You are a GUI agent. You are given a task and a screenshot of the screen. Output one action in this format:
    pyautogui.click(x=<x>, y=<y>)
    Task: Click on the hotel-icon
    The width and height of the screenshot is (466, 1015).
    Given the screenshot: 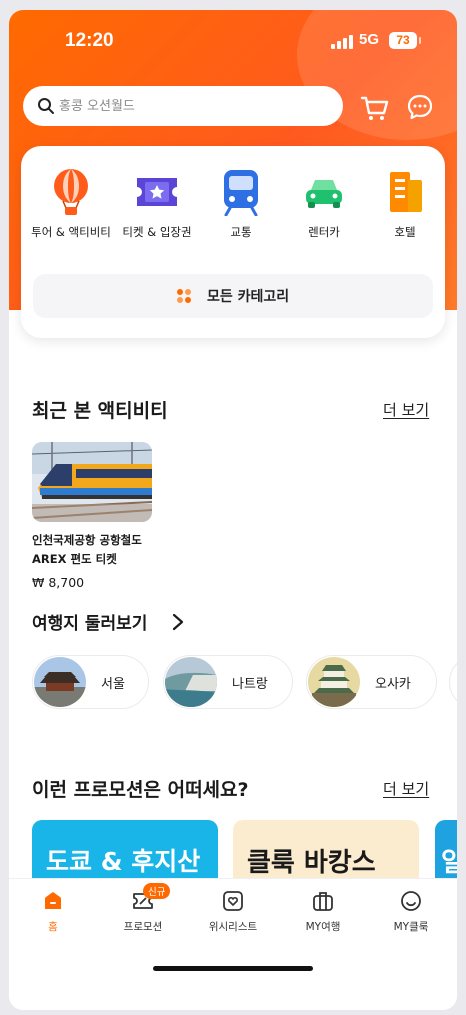 What is the action you would take?
    pyautogui.click(x=406, y=192)
    